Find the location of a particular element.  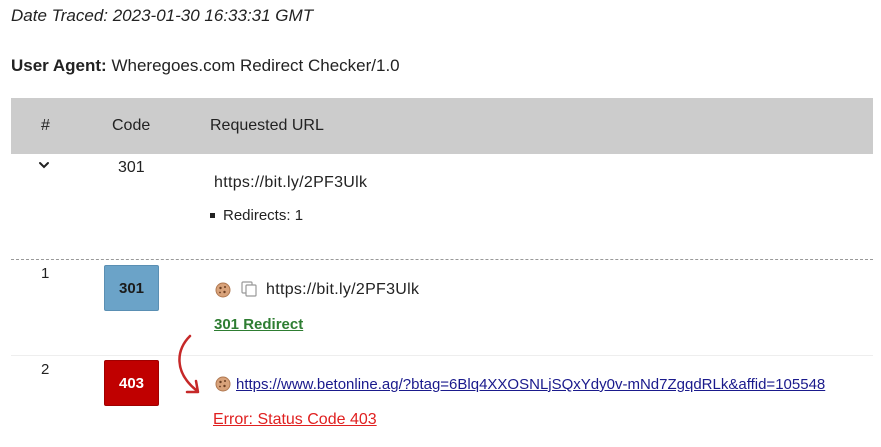

hop-url: https://bit.ly/2PF3Ulk is located at coordinates (343, 289).